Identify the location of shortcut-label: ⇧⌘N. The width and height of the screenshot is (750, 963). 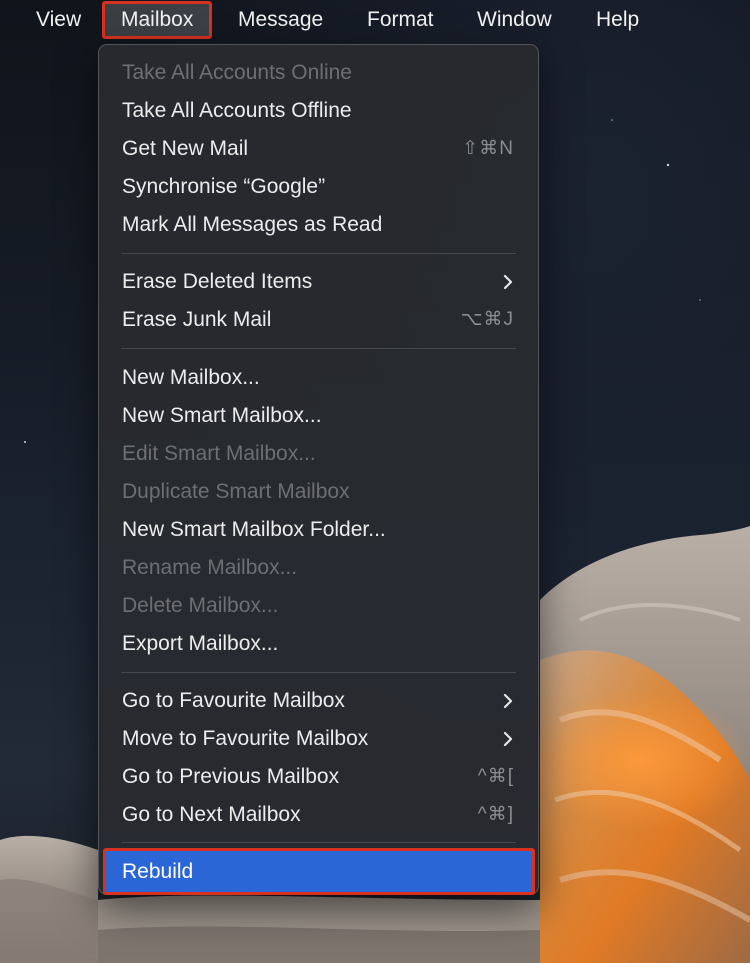
(488, 148).